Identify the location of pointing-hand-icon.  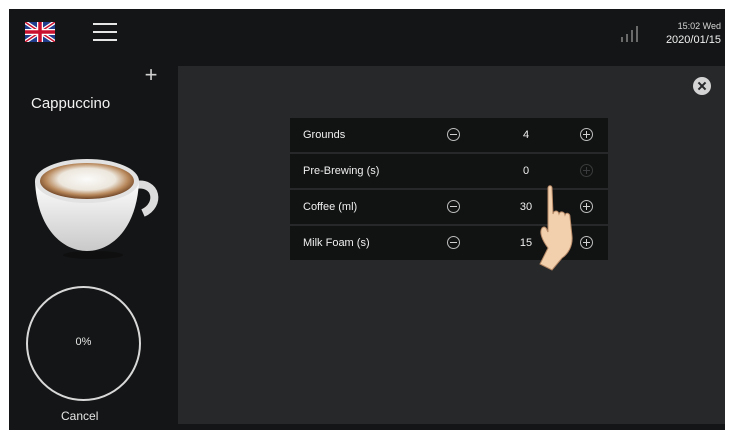
(556, 228).